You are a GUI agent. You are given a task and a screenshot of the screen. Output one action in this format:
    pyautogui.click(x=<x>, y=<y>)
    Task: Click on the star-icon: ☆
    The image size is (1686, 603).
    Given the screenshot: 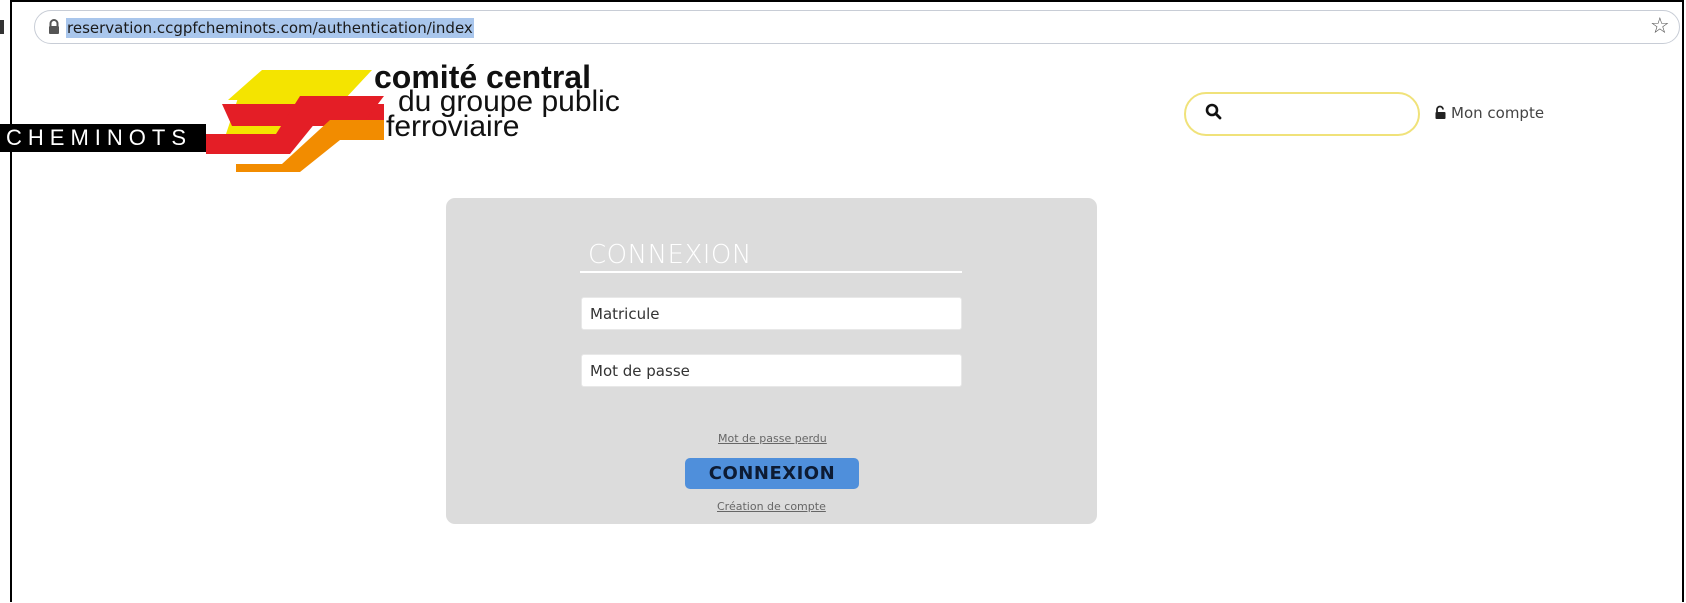 What is the action you would take?
    pyautogui.click(x=1660, y=26)
    